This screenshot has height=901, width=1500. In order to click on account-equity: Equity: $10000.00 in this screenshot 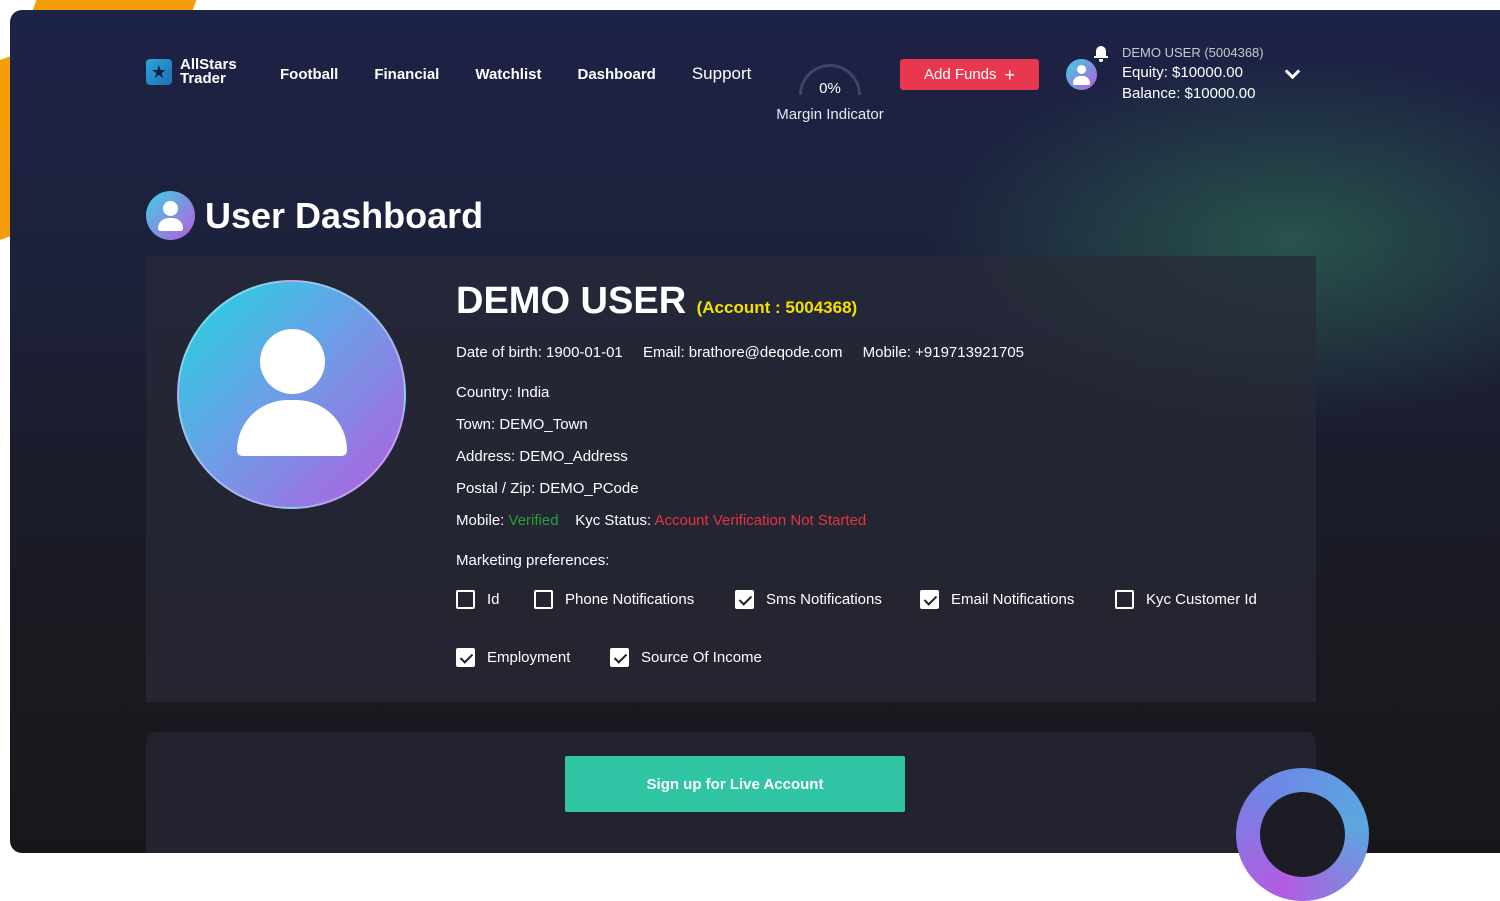, I will do `click(1182, 72)`.